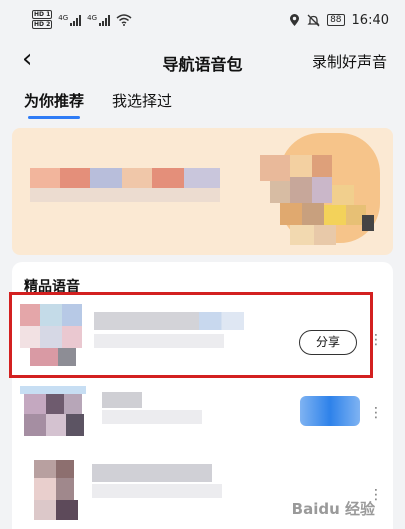 Image resolution: width=405 pixels, height=529 pixels. I want to click on banner-illustration, so click(315, 192).